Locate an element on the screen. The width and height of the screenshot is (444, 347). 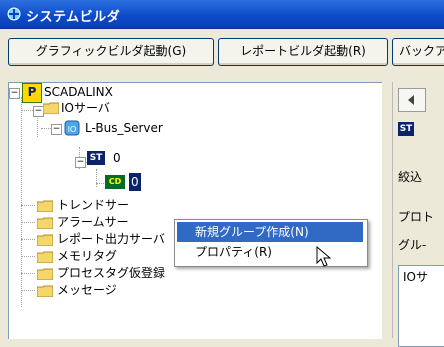
tree-item-station: 0 is located at coordinates (117, 158).